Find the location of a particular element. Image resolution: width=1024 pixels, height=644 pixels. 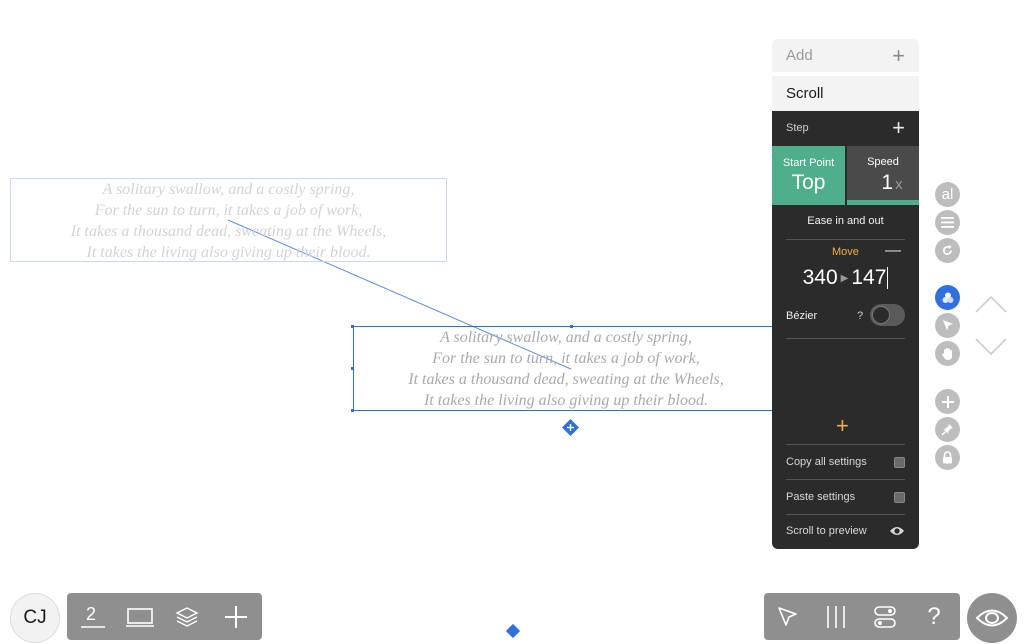

toggles-icon is located at coordinates (885, 616).